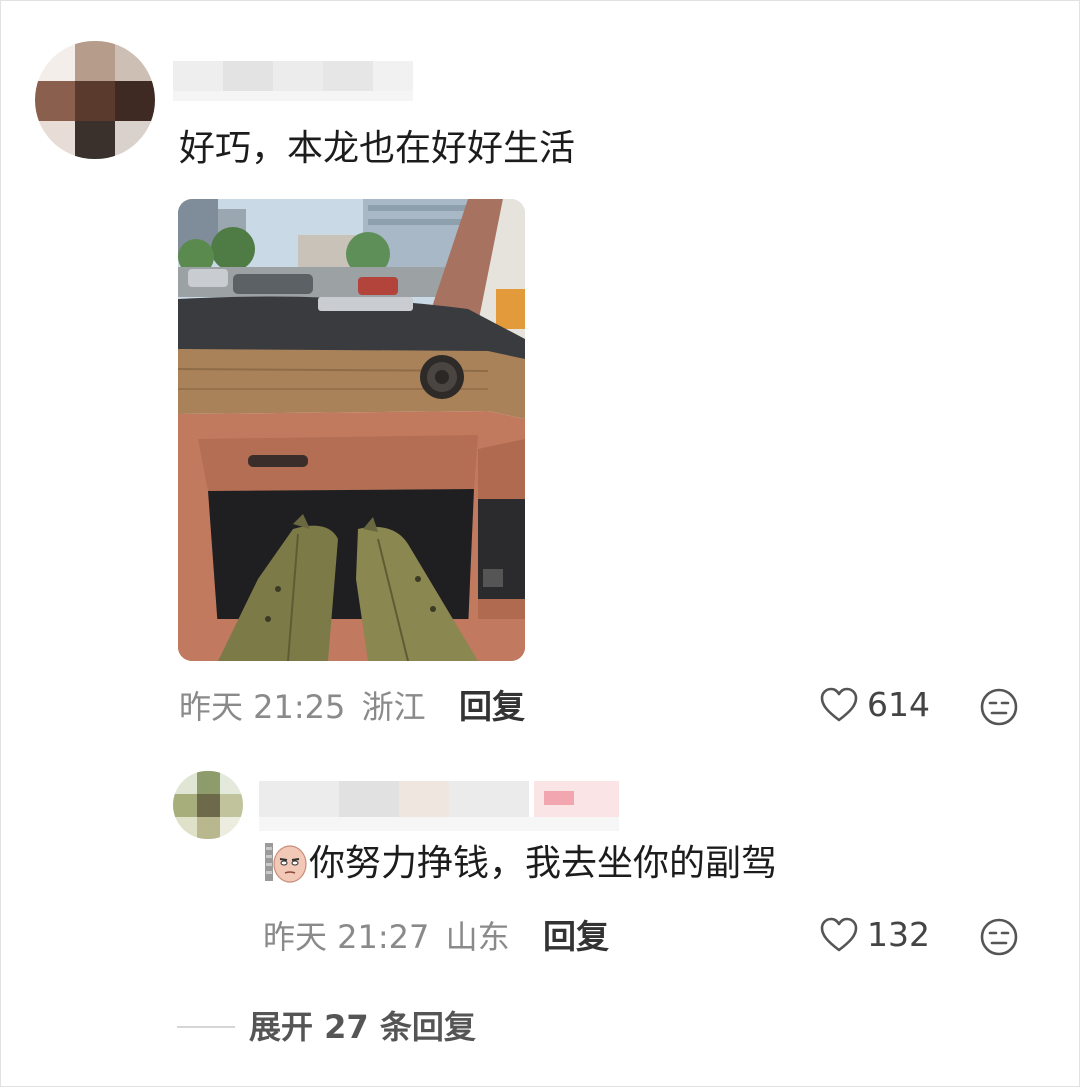  Describe the element at coordinates (346, 937) in the screenshot. I see `reply-time: 昨天 21:27` at that location.